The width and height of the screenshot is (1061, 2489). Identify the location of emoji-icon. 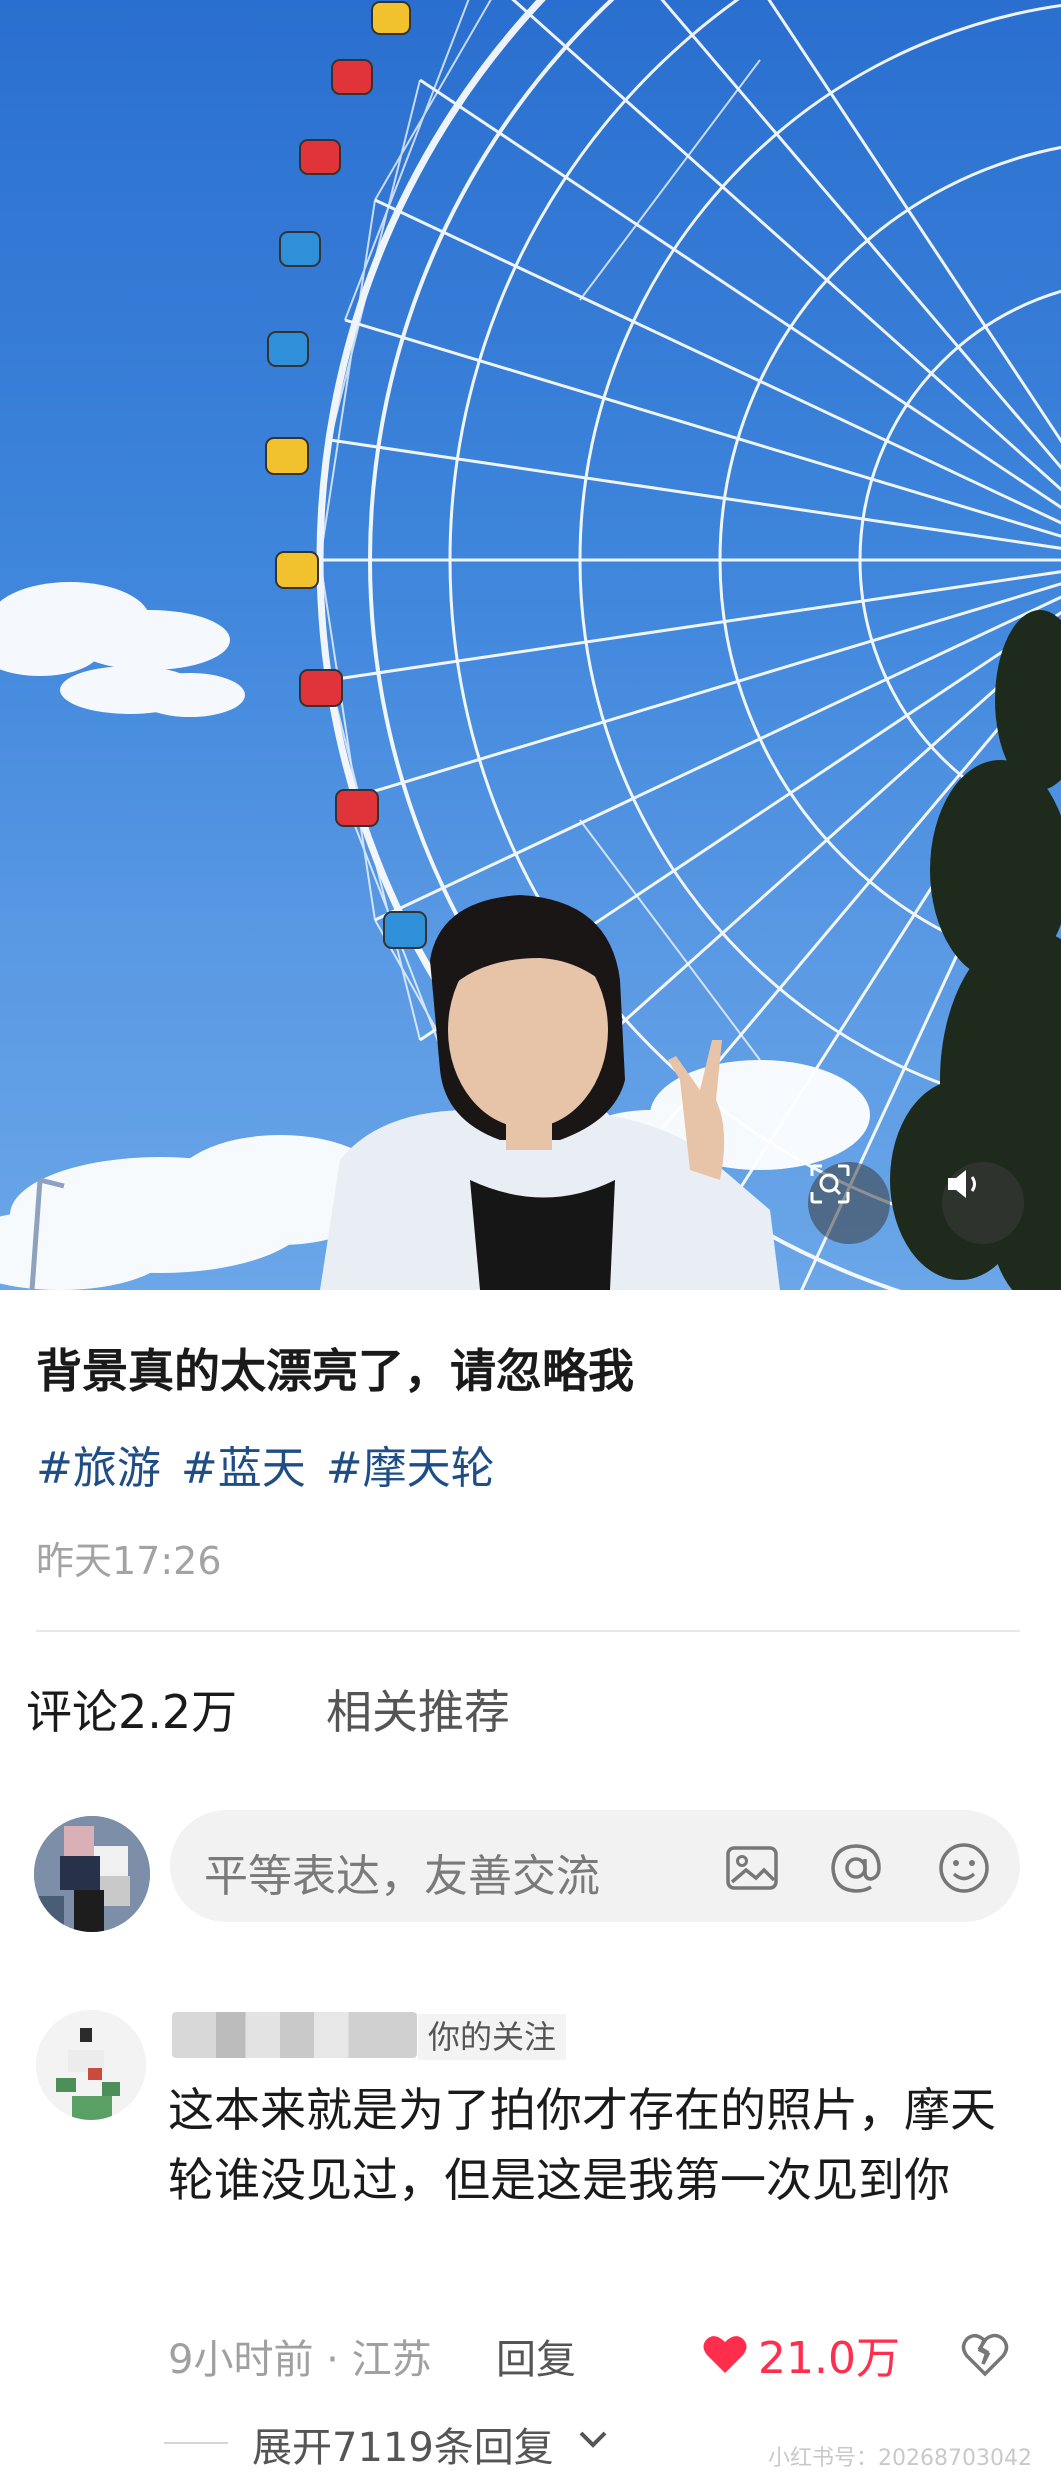
(964, 1868).